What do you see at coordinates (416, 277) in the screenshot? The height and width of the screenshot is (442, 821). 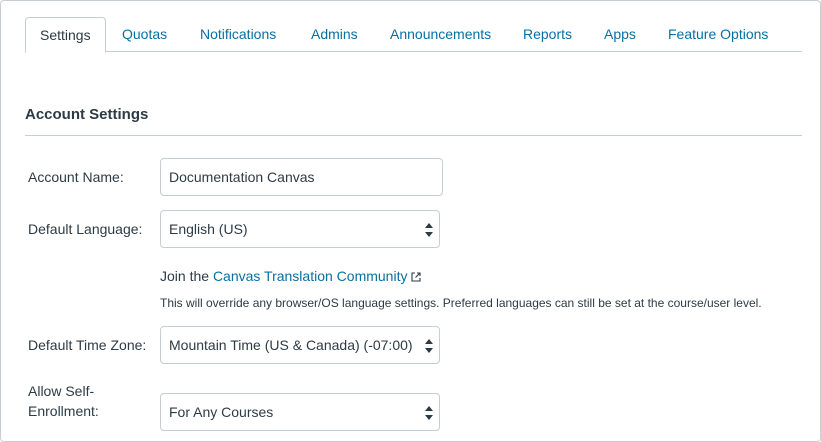 I see `external-link-icon` at bounding box center [416, 277].